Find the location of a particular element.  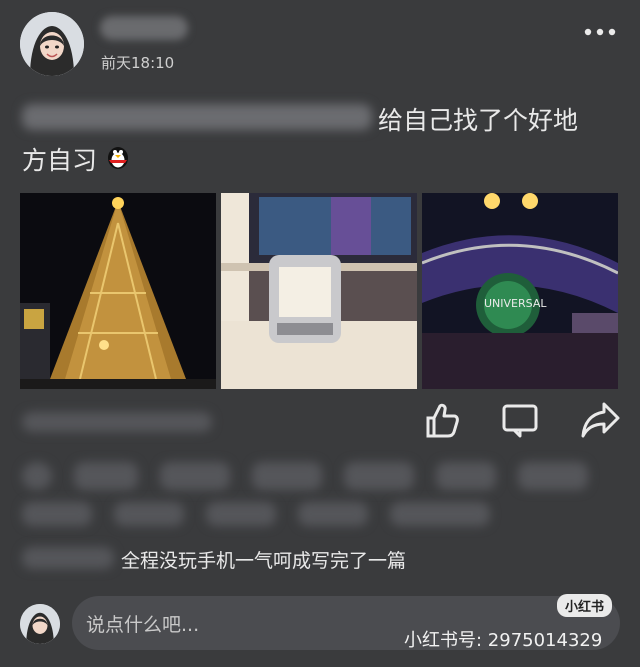

current-user-avatar is located at coordinates (40, 624).